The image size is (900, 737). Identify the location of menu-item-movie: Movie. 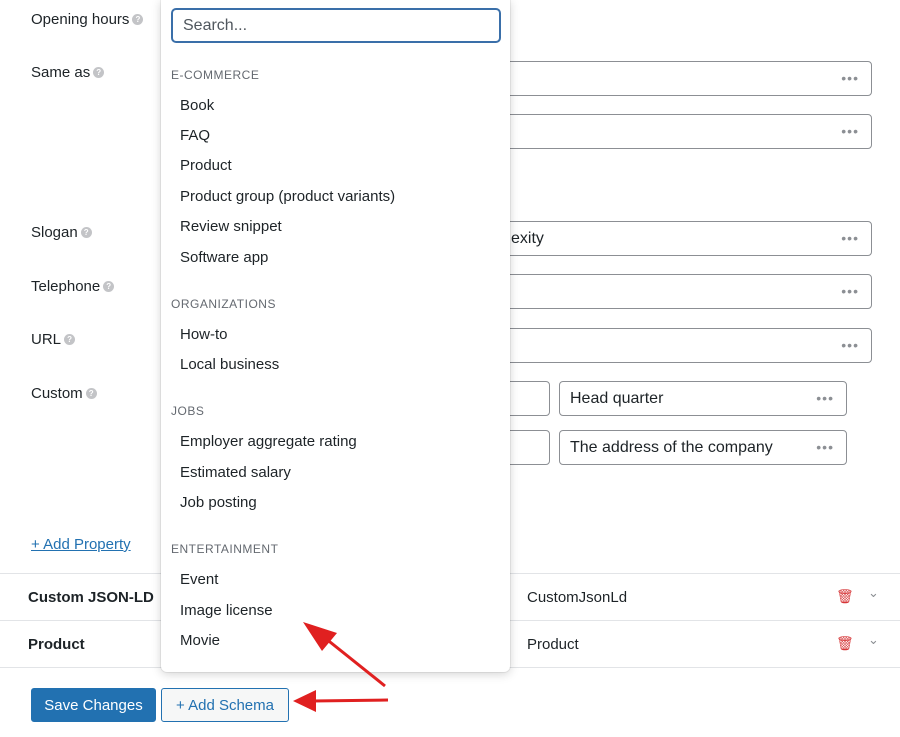
(200, 640).